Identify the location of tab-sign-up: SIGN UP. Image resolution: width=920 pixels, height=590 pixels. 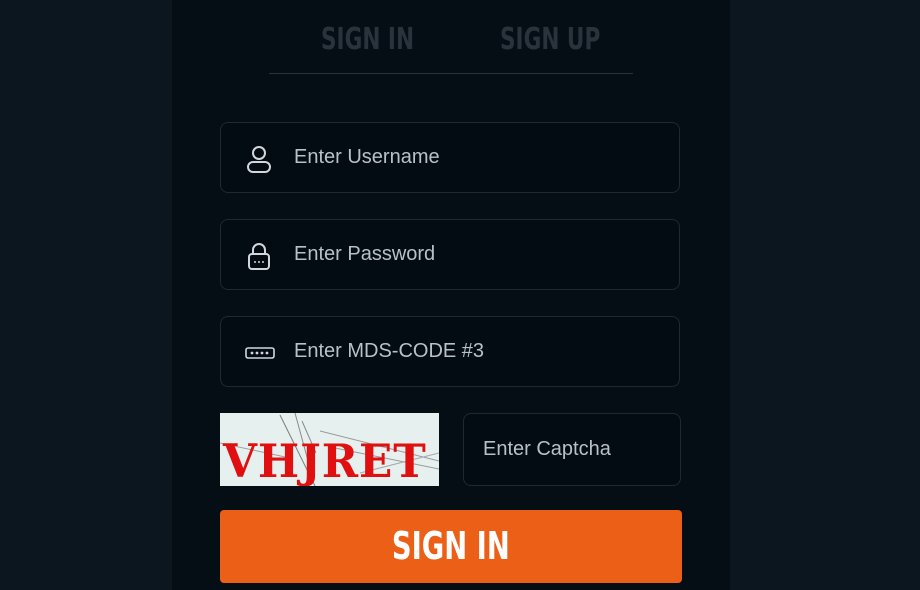
(550, 40).